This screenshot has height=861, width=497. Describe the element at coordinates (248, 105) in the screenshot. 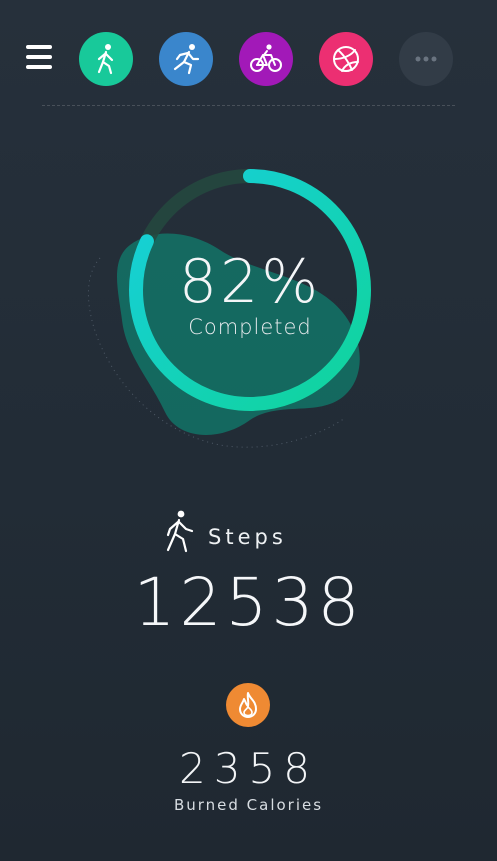

I see `header-divider` at that location.